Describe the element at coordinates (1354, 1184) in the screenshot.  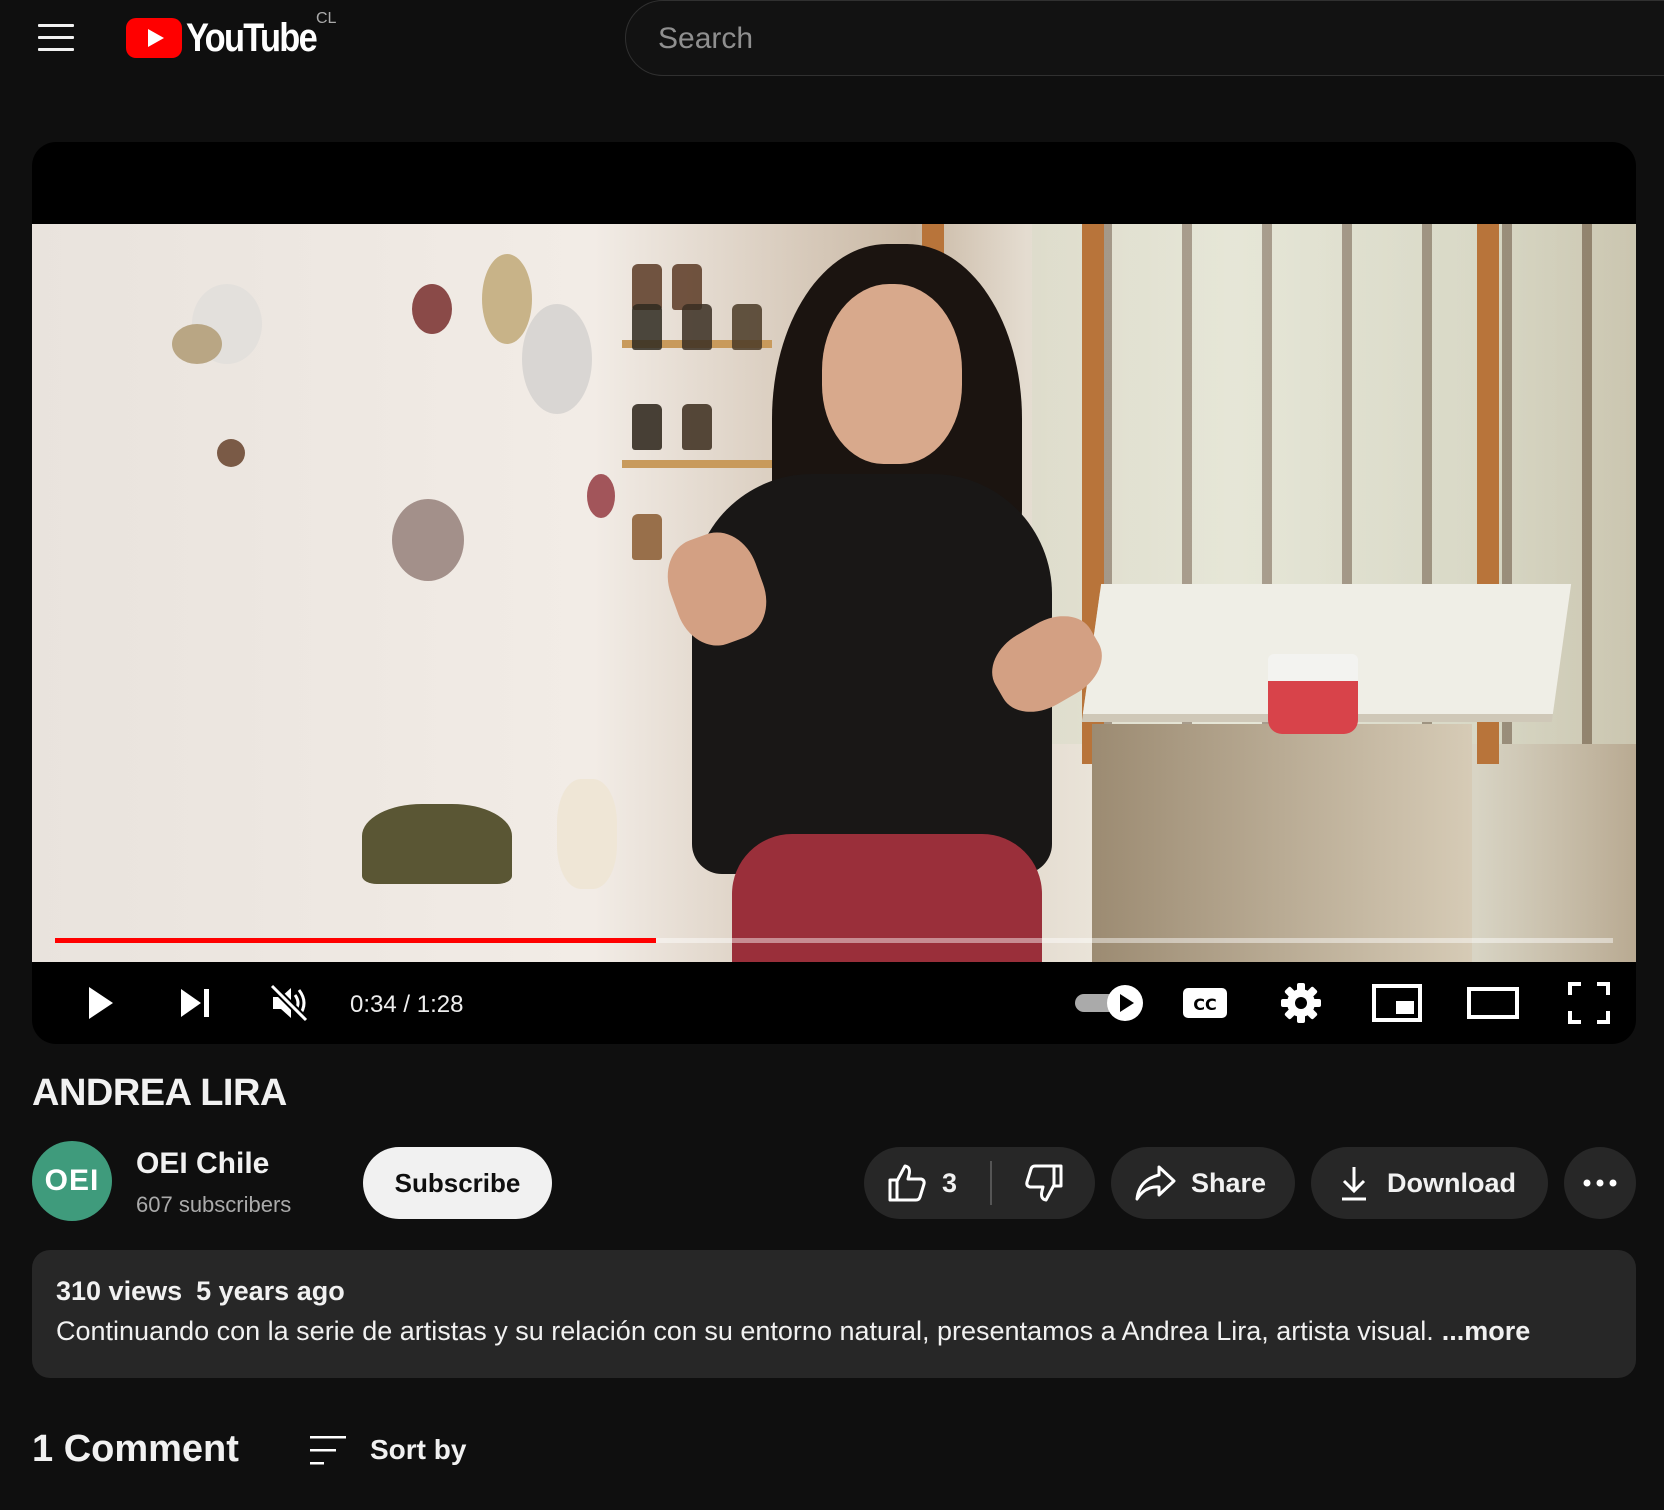
I see `download-icon` at that location.